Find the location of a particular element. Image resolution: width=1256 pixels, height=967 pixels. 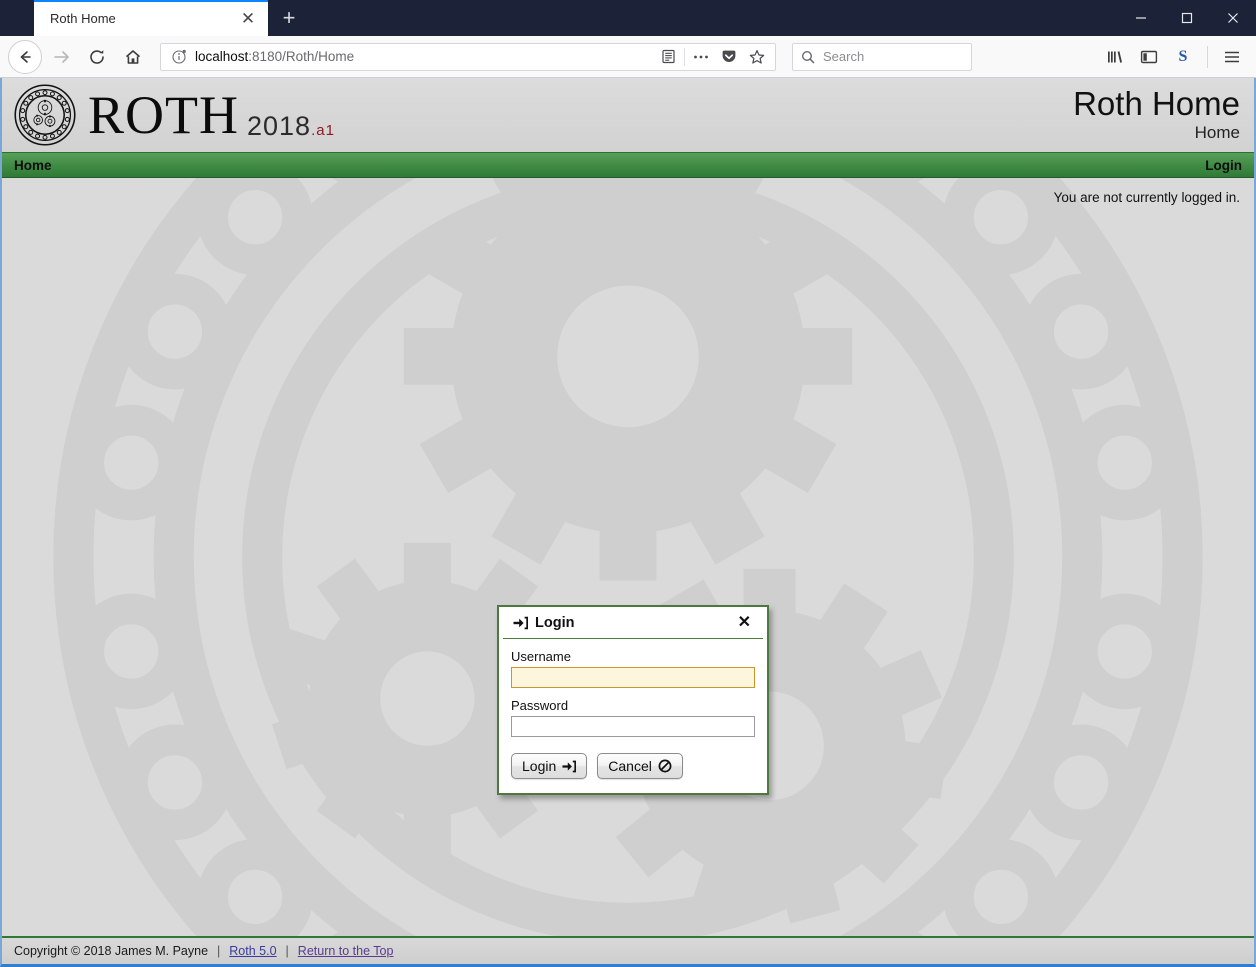

extension-s-icon: S is located at coordinates (1183, 57).